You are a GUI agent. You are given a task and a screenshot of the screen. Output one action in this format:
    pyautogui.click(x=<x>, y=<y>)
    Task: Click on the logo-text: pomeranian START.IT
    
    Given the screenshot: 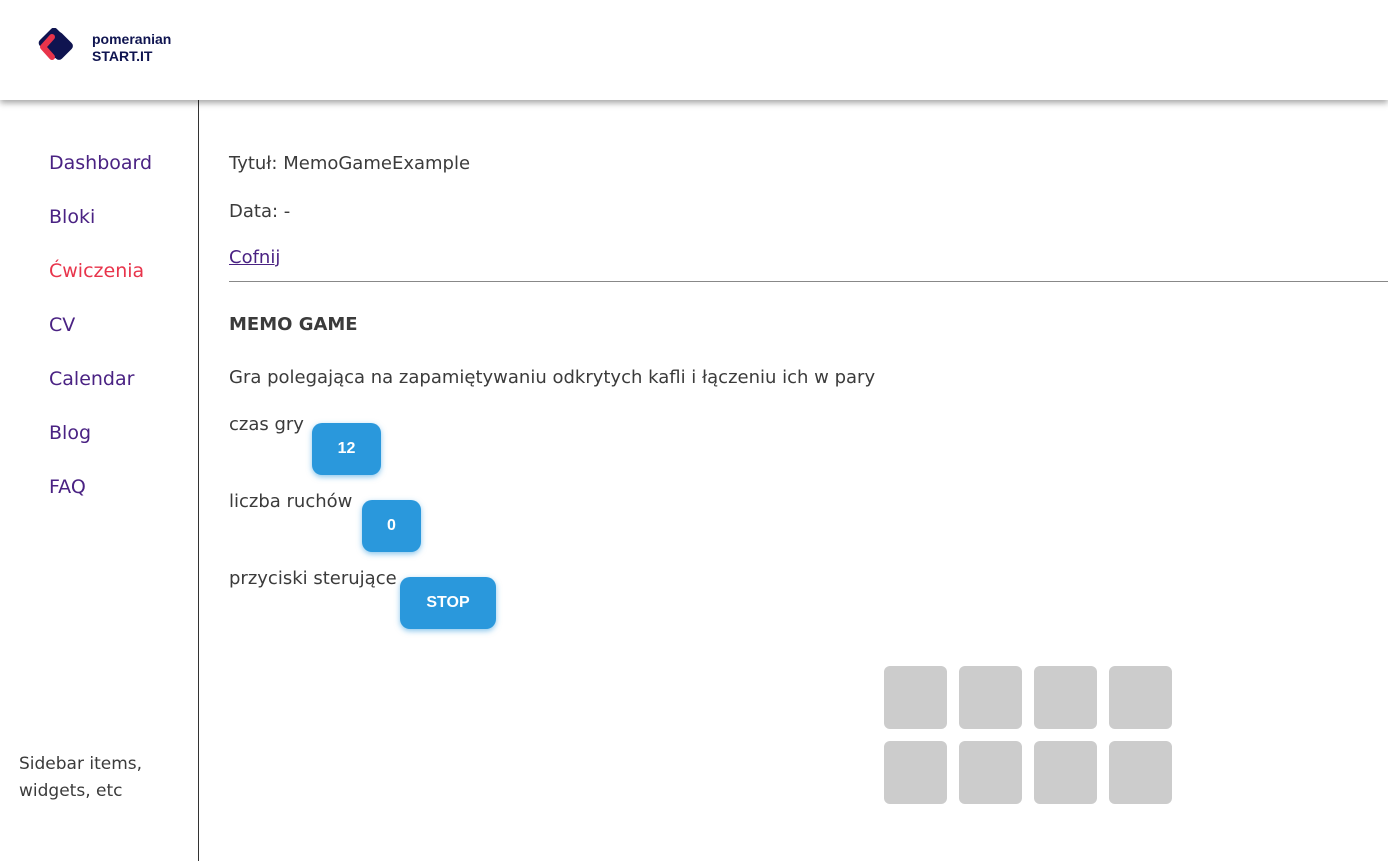 What is the action you would take?
    pyautogui.click(x=131, y=48)
    